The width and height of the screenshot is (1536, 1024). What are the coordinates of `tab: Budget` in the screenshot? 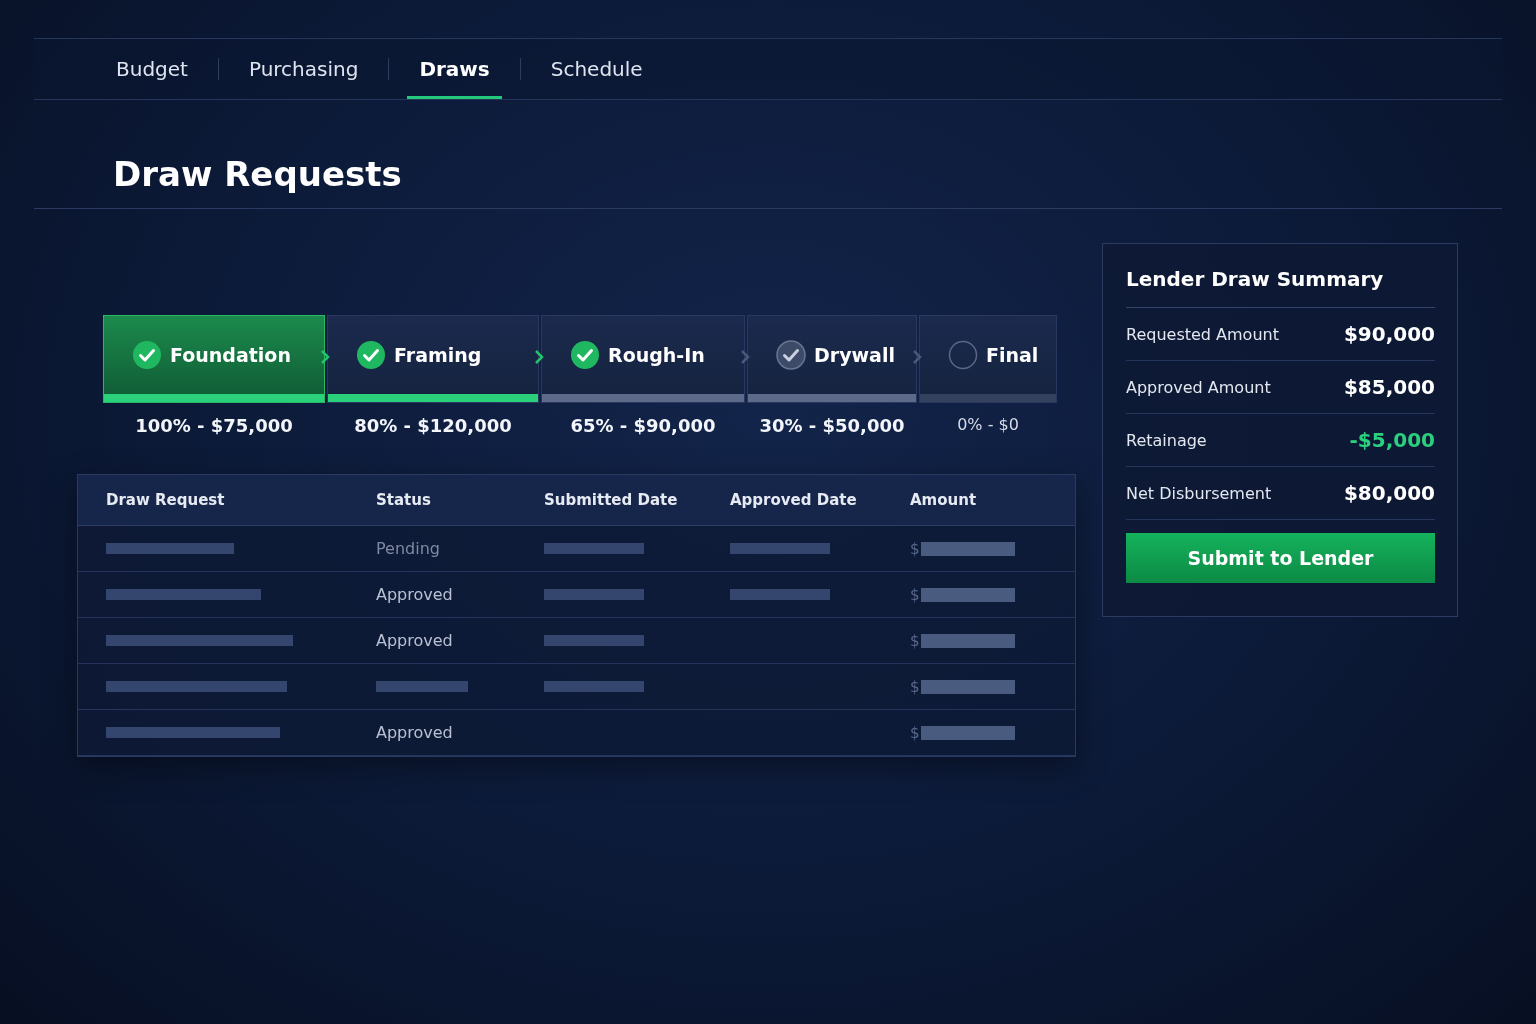 It's located at (152, 69).